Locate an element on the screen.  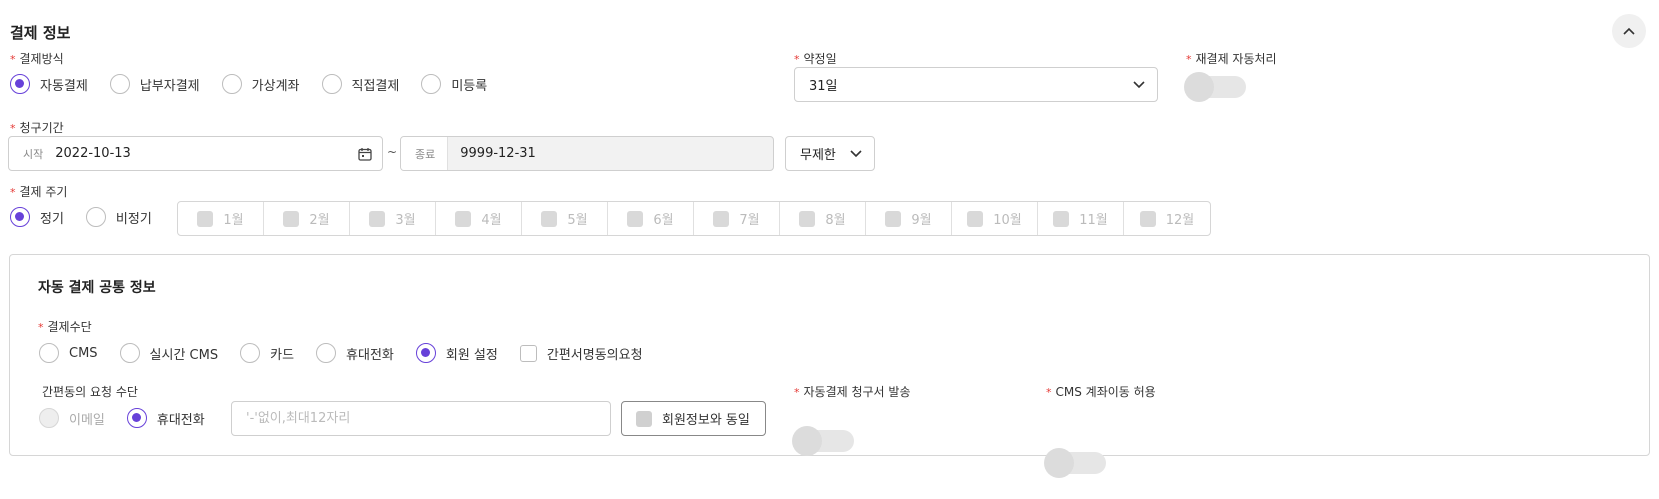
payment-method-radio-group: 자동결제 납부자결제 가상계좌 직접결제 미등록 is located at coordinates (259, 84).